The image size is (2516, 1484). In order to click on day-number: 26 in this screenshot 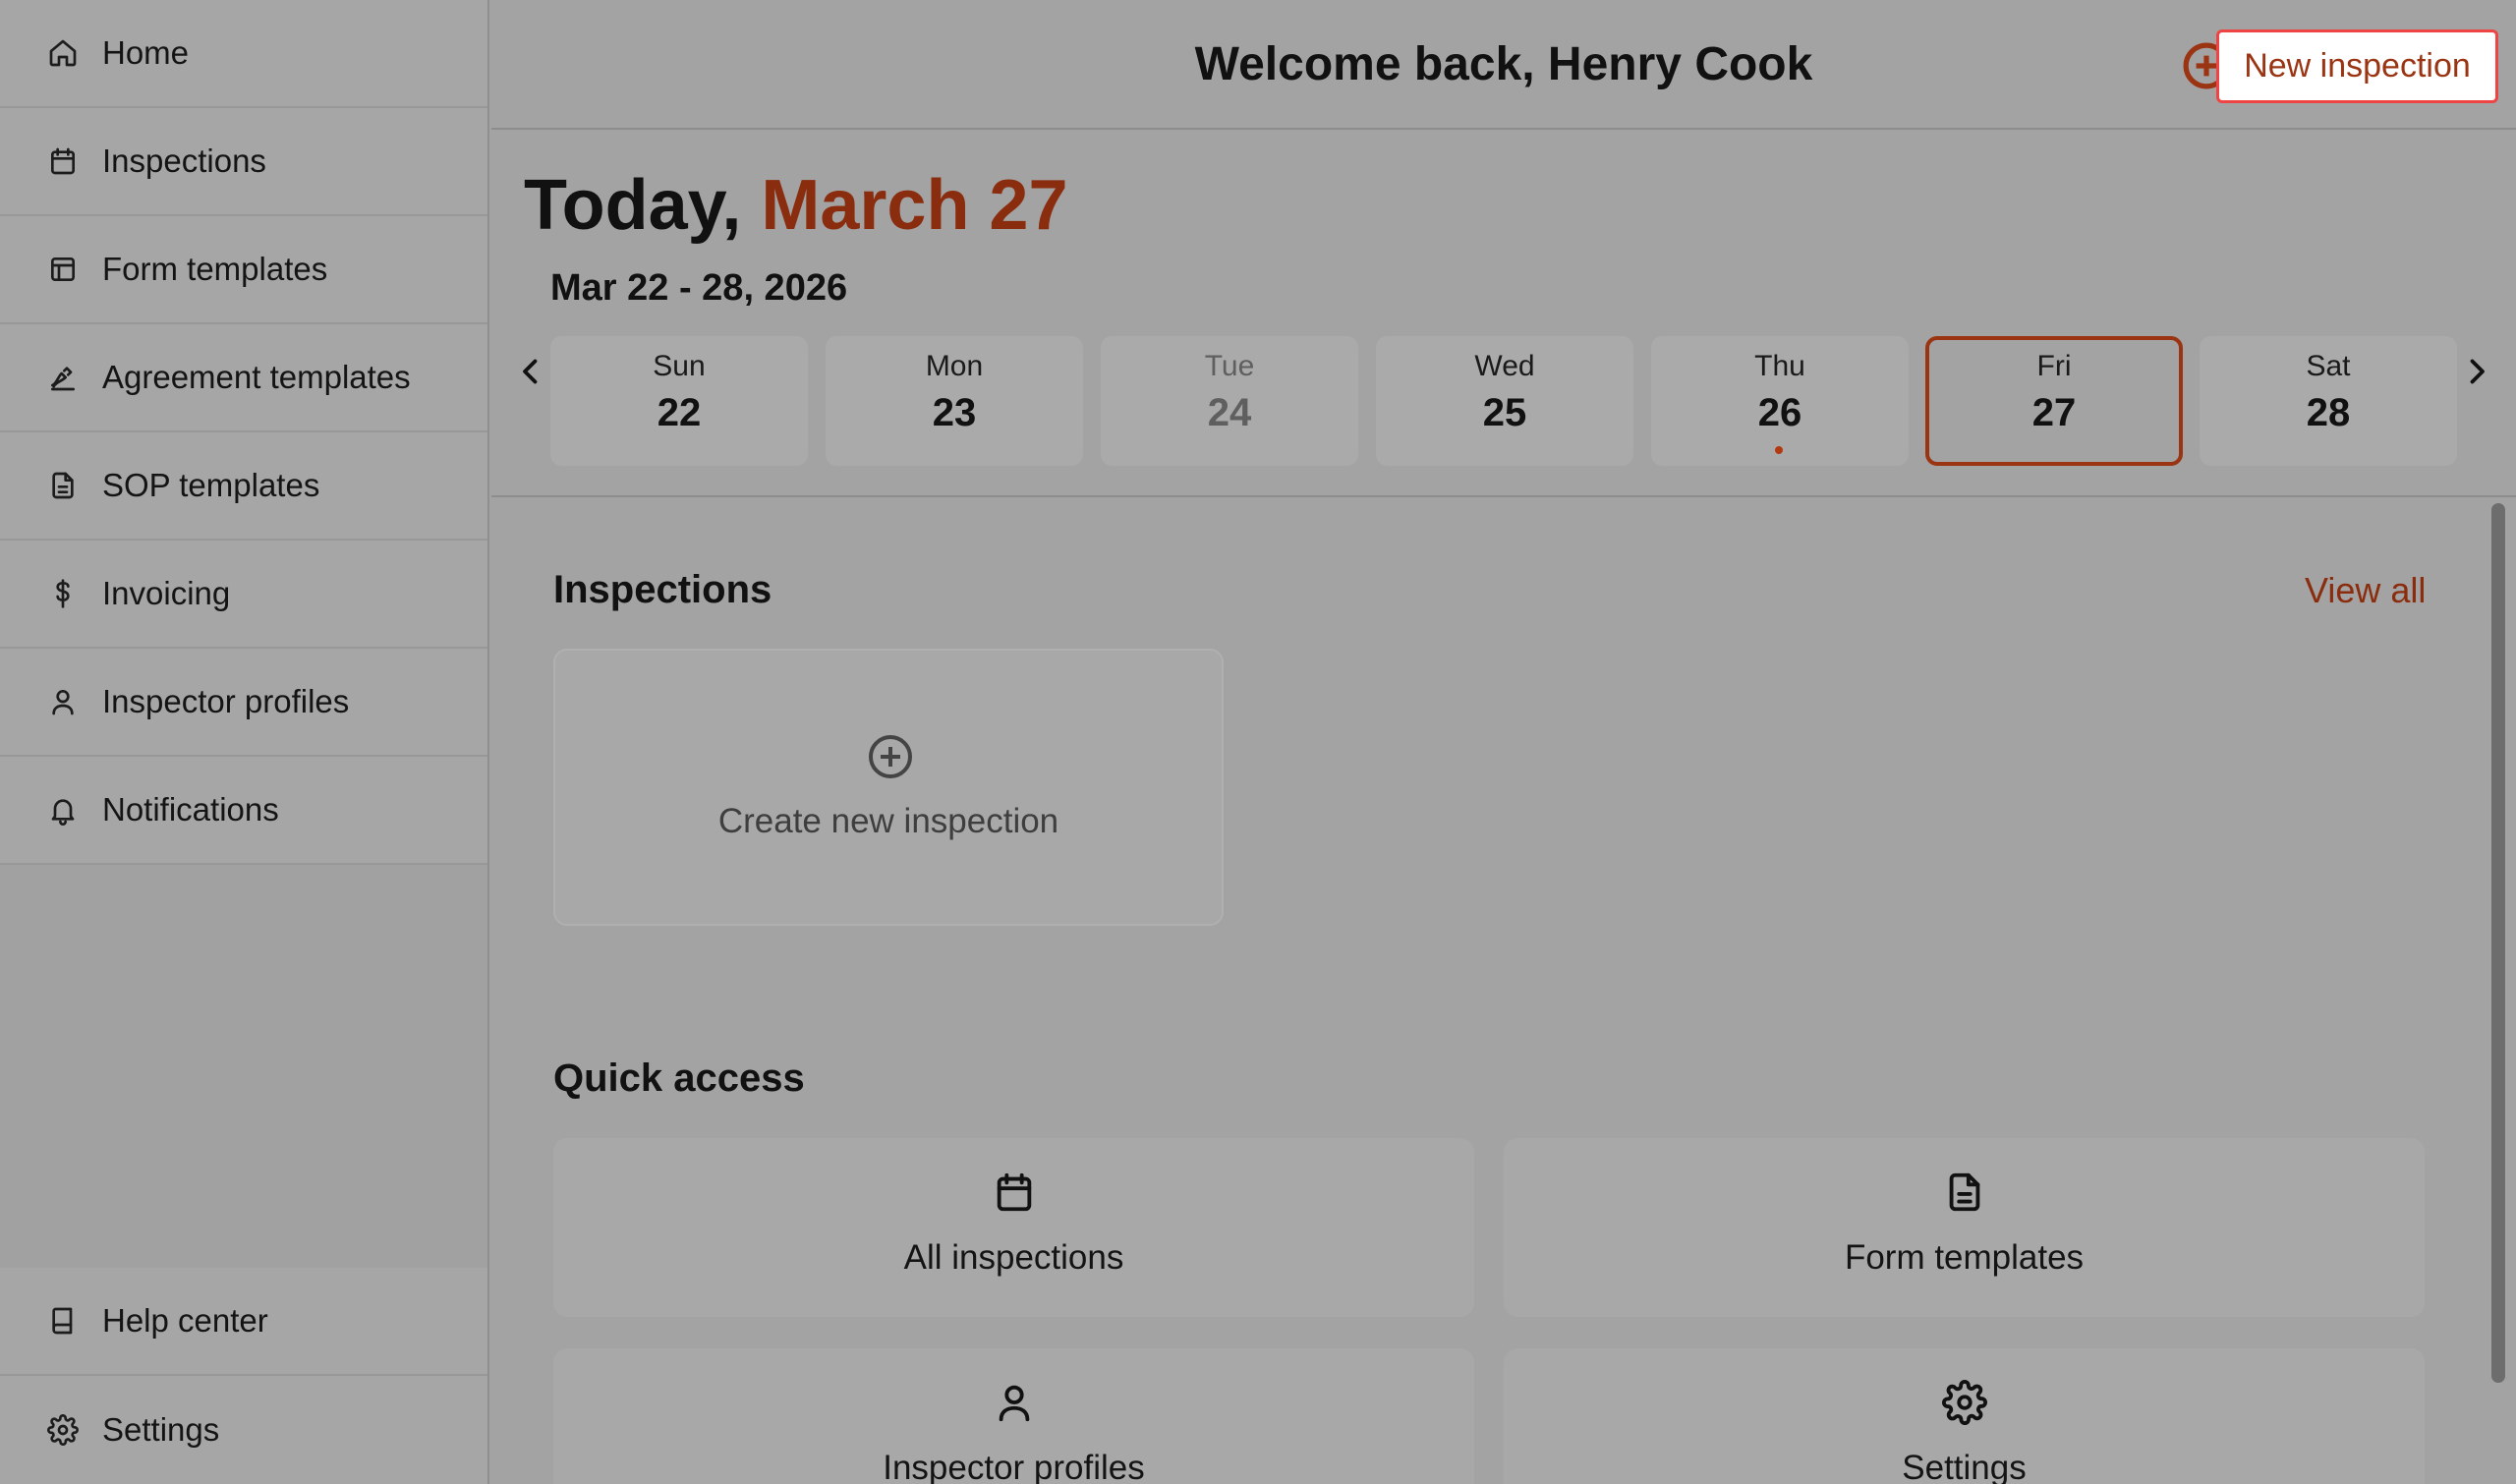, I will do `click(1779, 412)`.